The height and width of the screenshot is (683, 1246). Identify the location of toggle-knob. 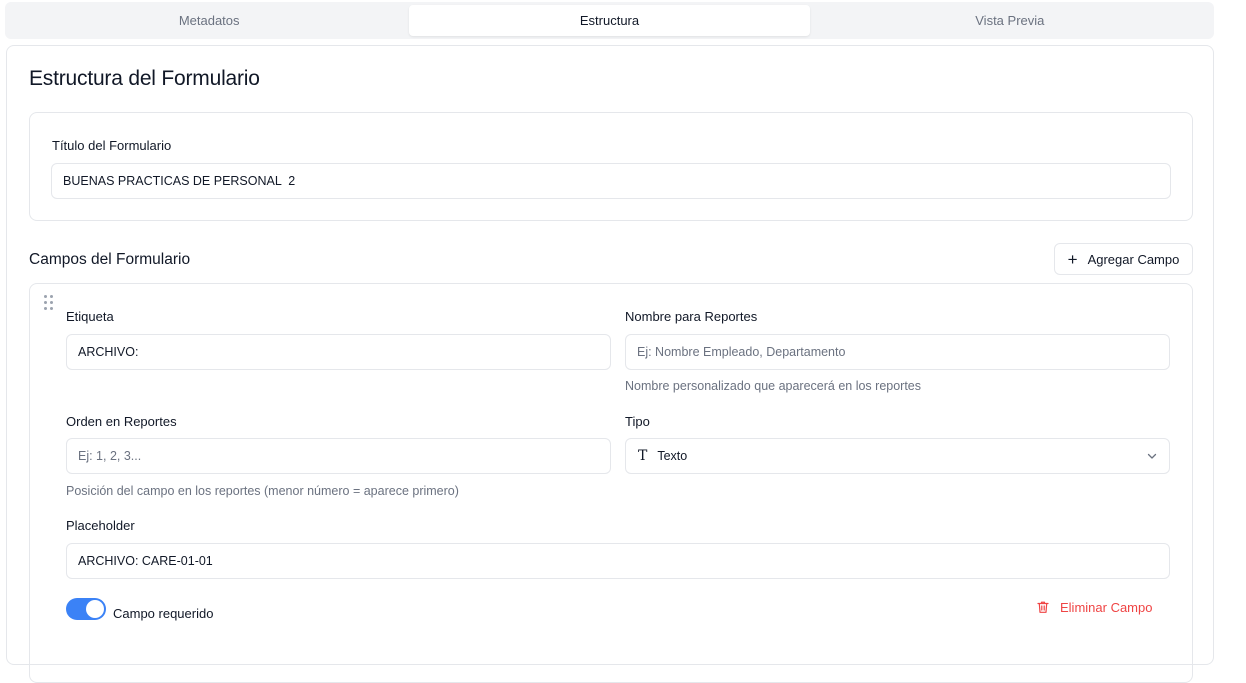
(95, 609).